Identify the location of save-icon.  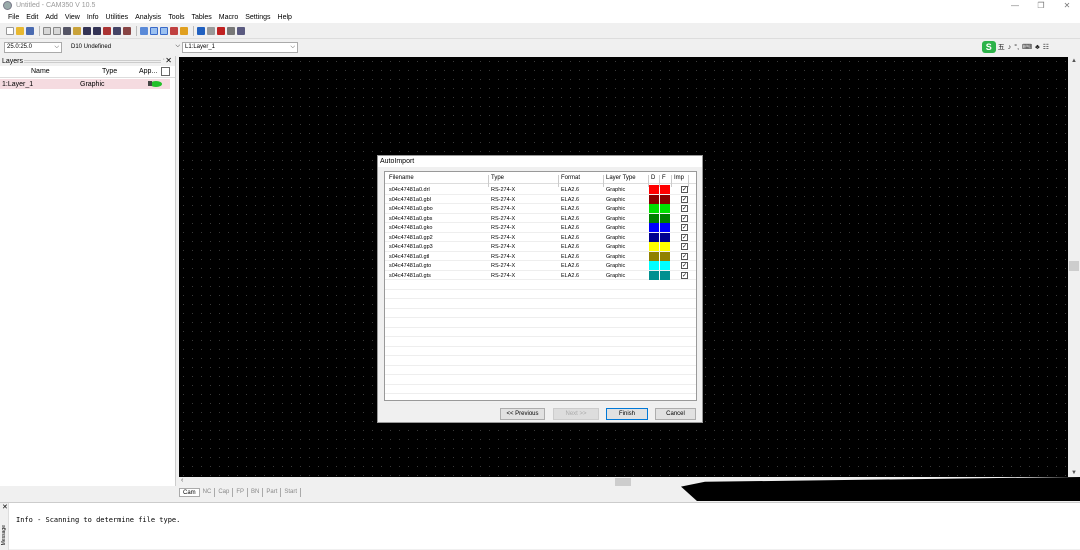
(30, 30).